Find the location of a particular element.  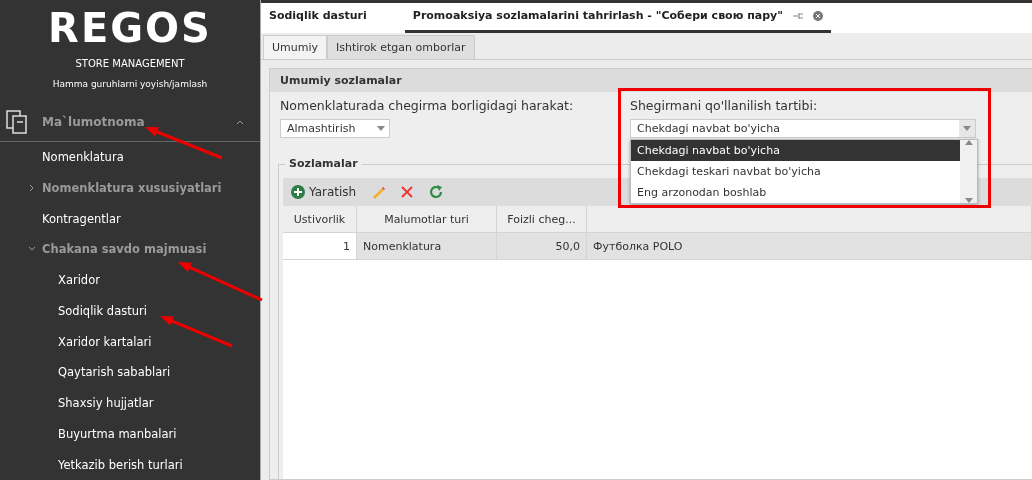

expand-collapse-link: Hamma guruhlarni yoyish/jamlash is located at coordinates (130, 84).